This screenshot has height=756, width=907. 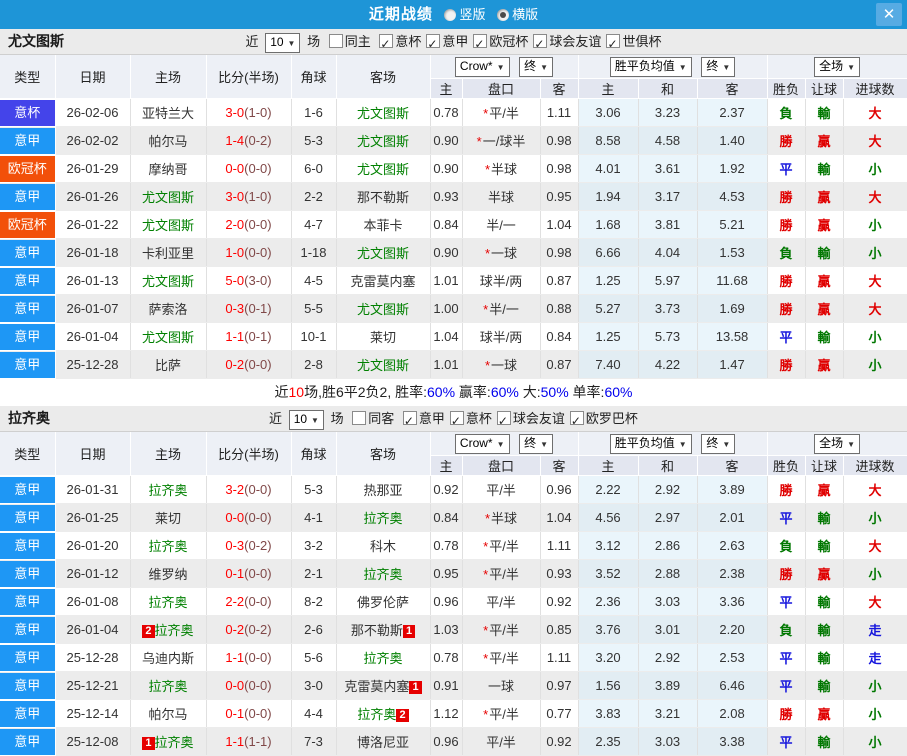 I want to click on handicap-home-odds: 1.04, so click(x=446, y=336).